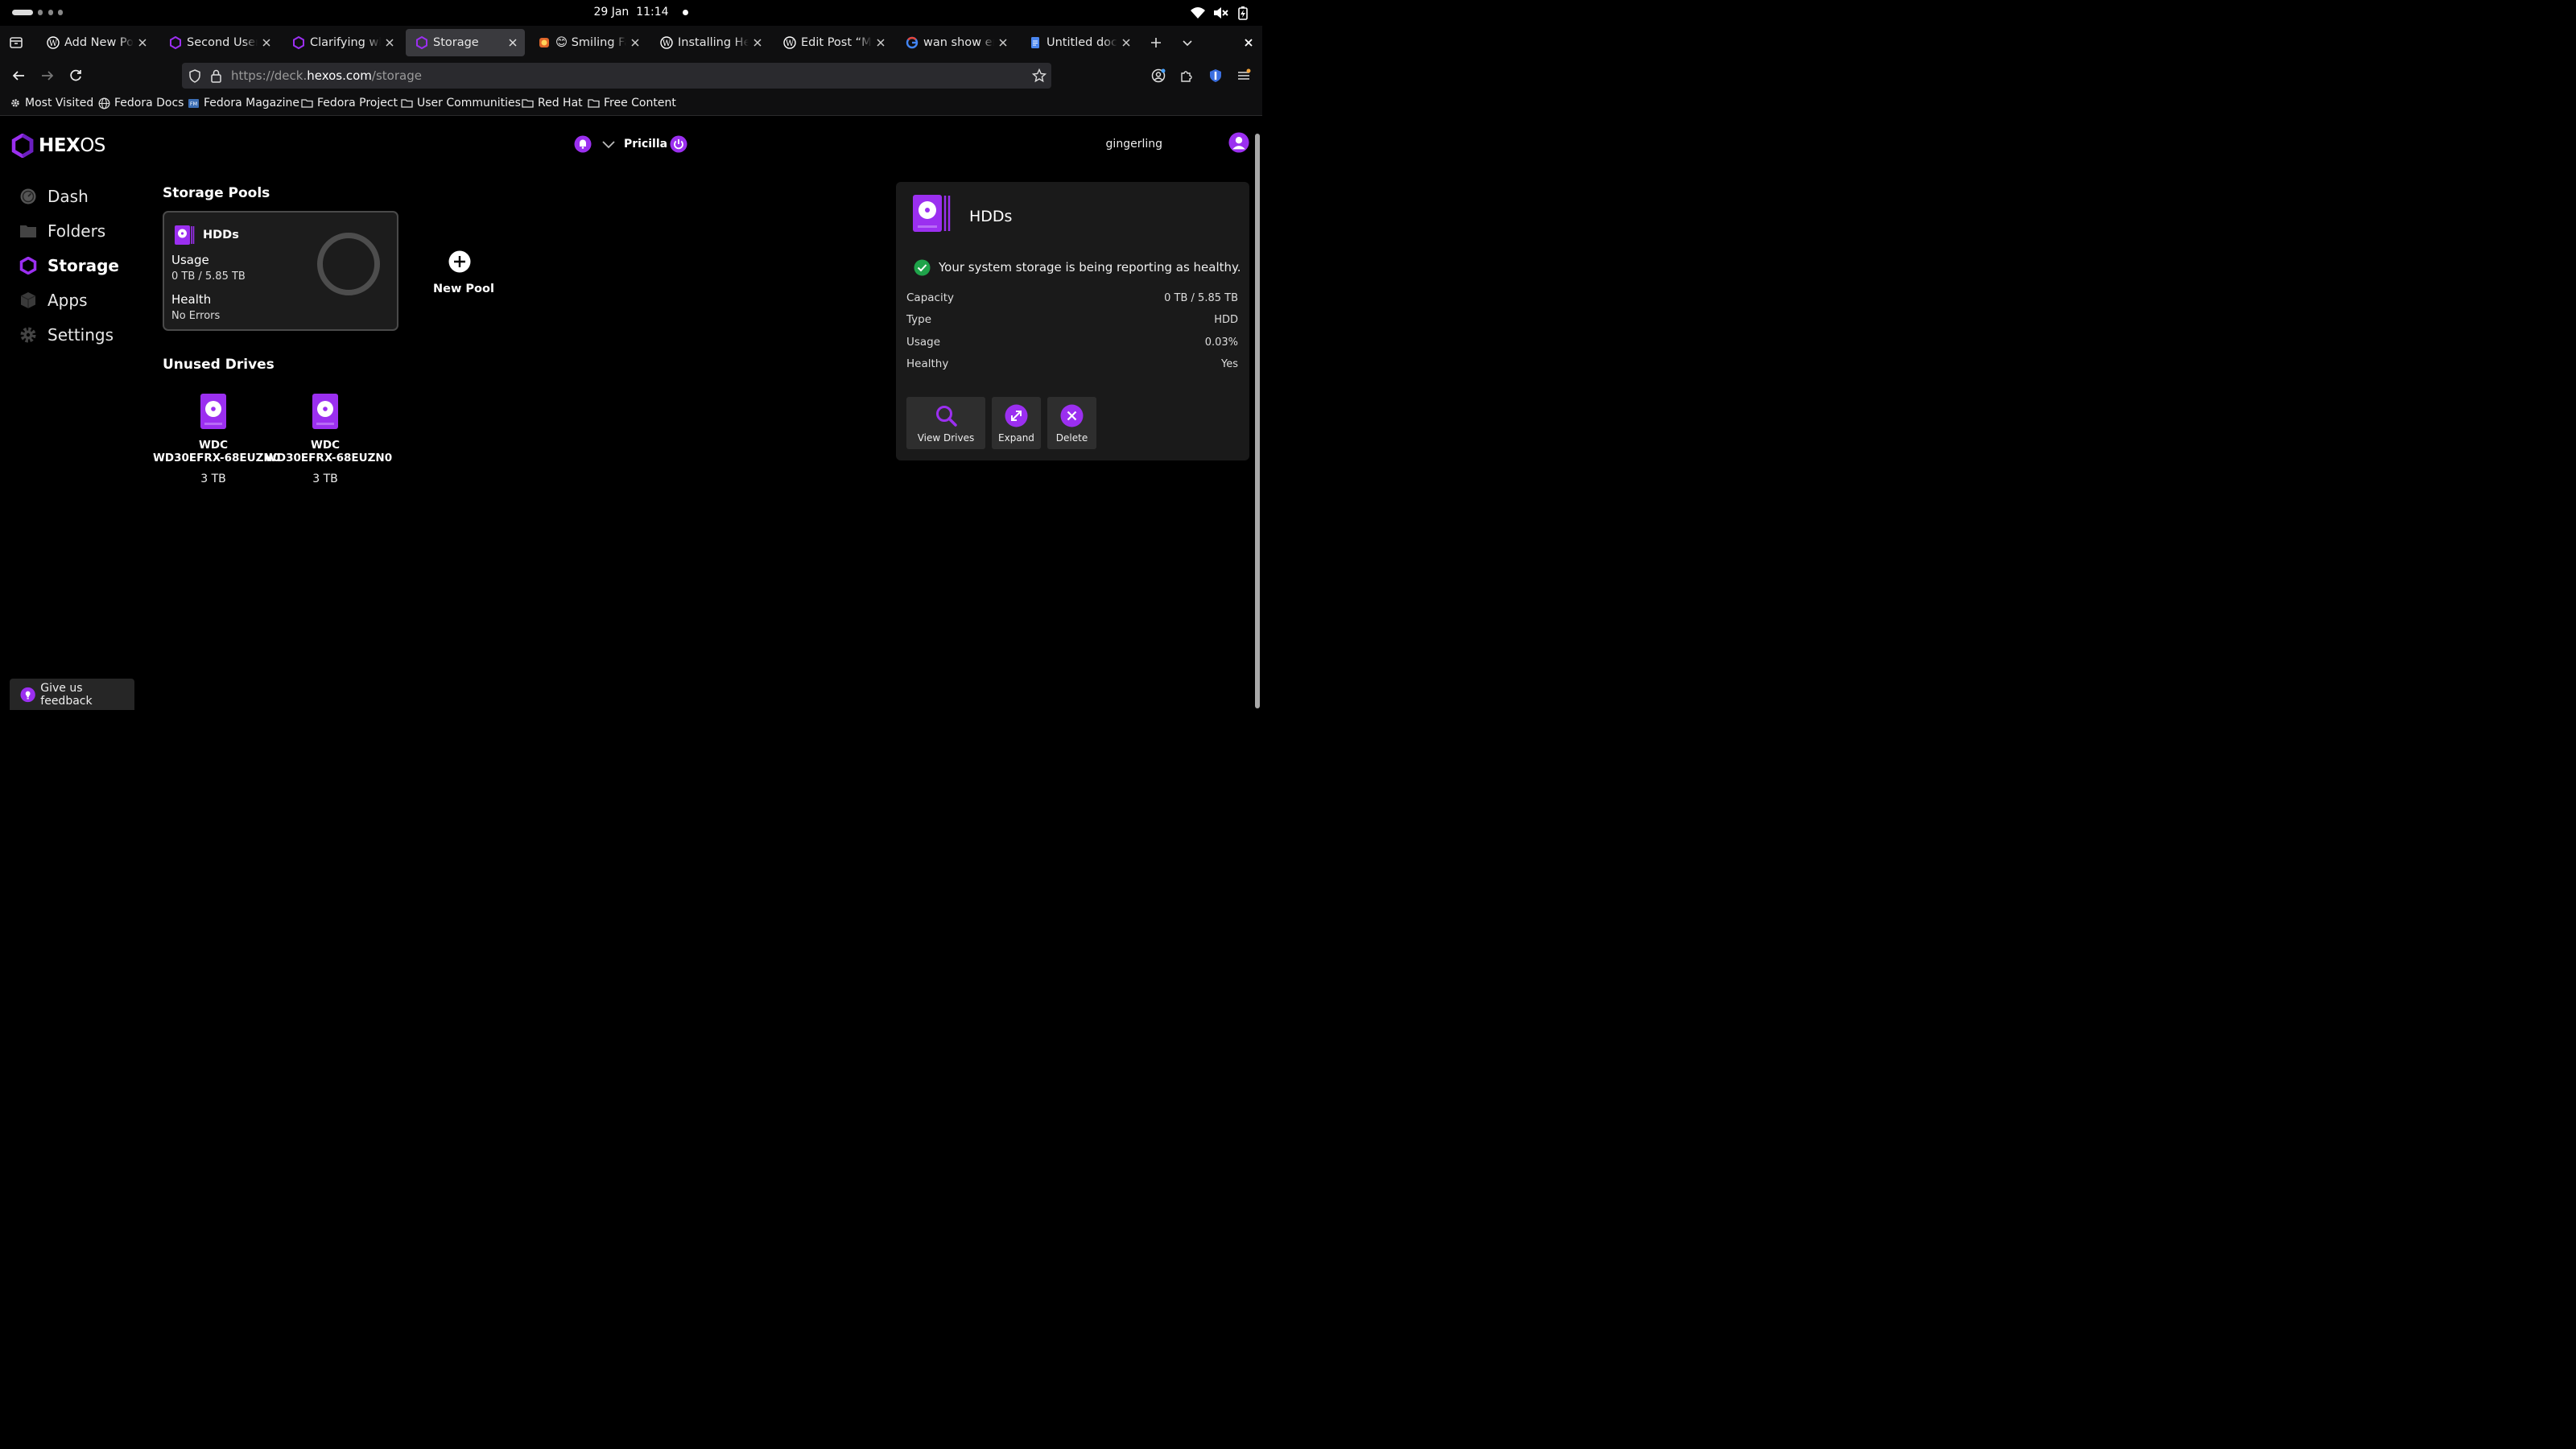  What do you see at coordinates (47, 75) in the screenshot?
I see `forward-arrow-icon` at bounding box center [47, 75].